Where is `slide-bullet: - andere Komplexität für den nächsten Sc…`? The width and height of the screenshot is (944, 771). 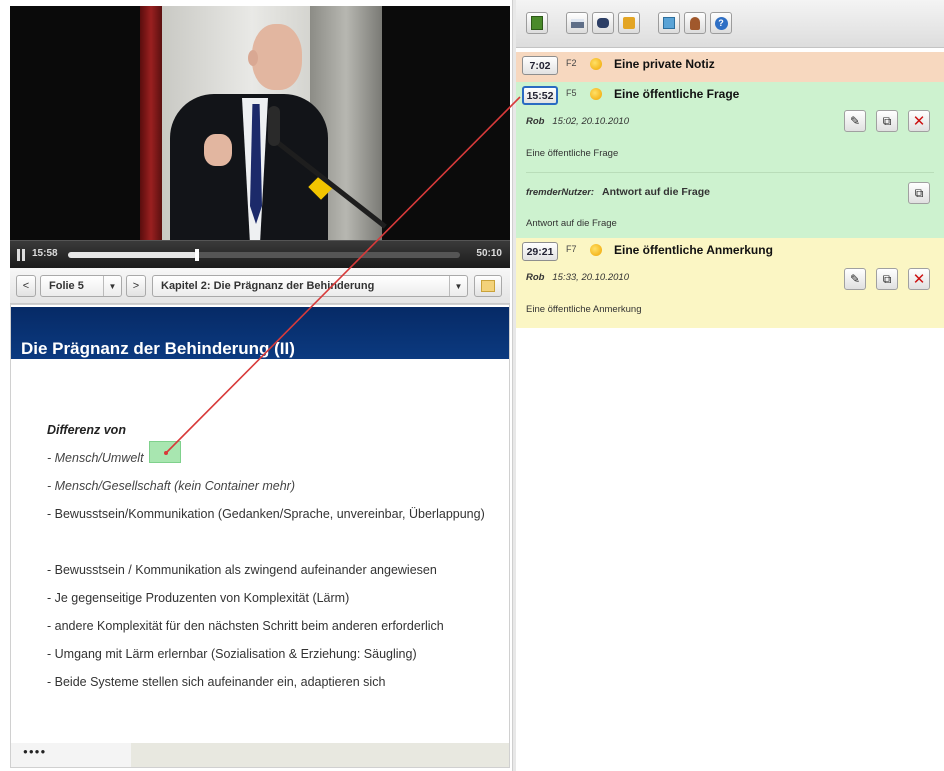 slide-bullet: - andere Komplexität für den nächsten Sc… is located at coordinates (245, 626).